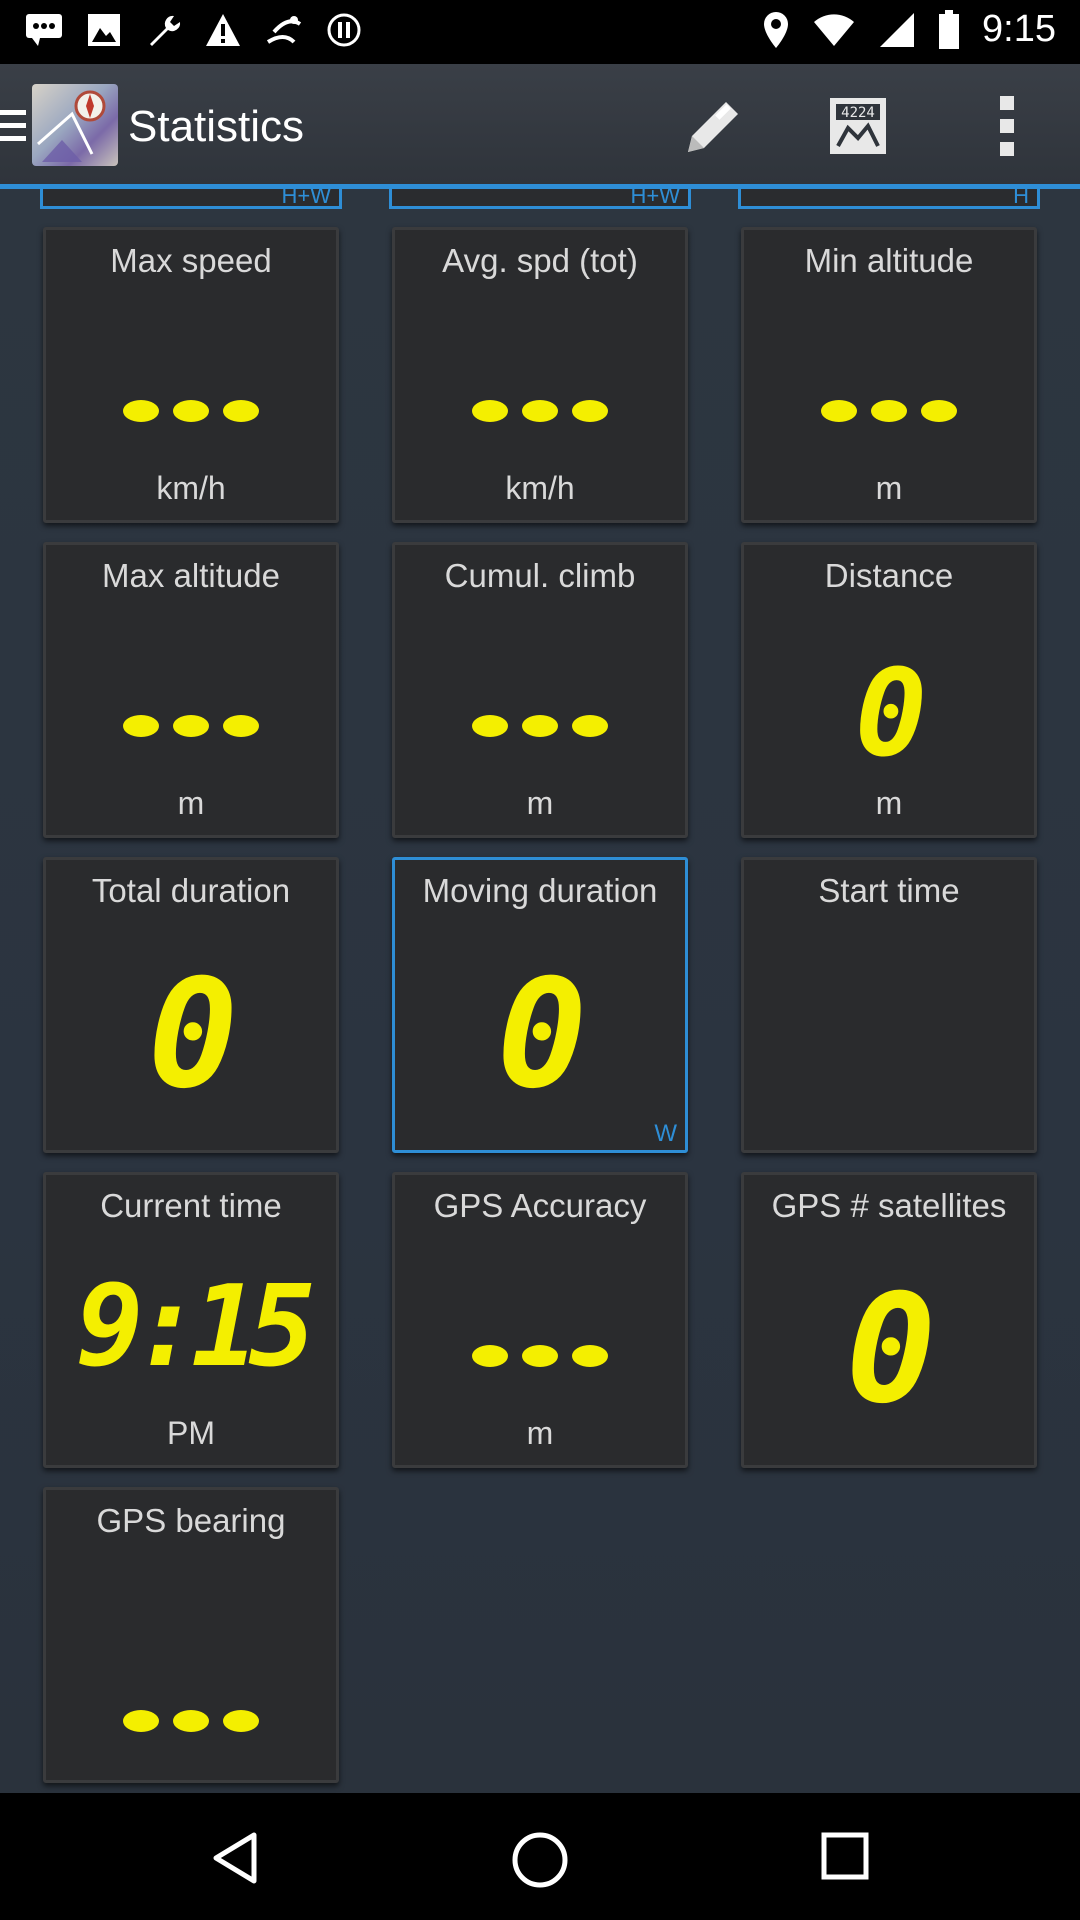 The width and height of the screenshot is (1080, 1920). Describe the element at coordinates (540, 1205) in the screenshot. I see `tile-label: GPS Accuracy` at that location.